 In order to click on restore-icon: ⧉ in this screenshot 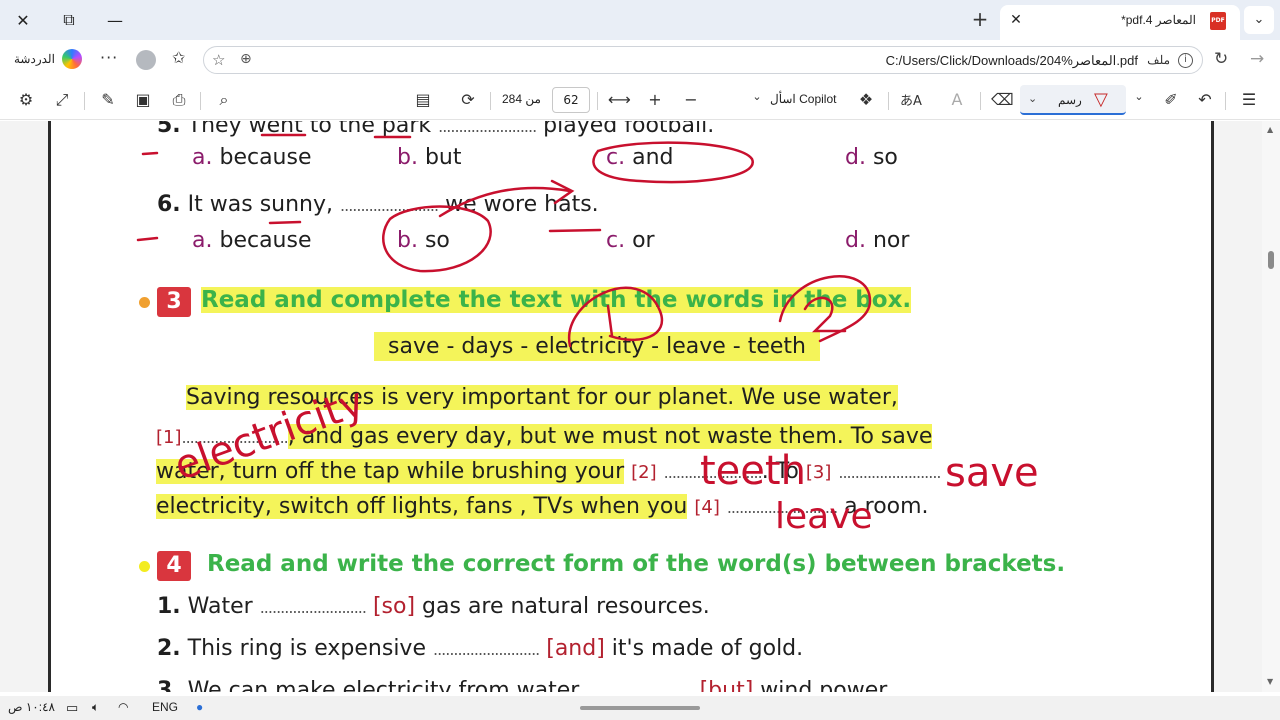, I will do `click(69, 19)`.